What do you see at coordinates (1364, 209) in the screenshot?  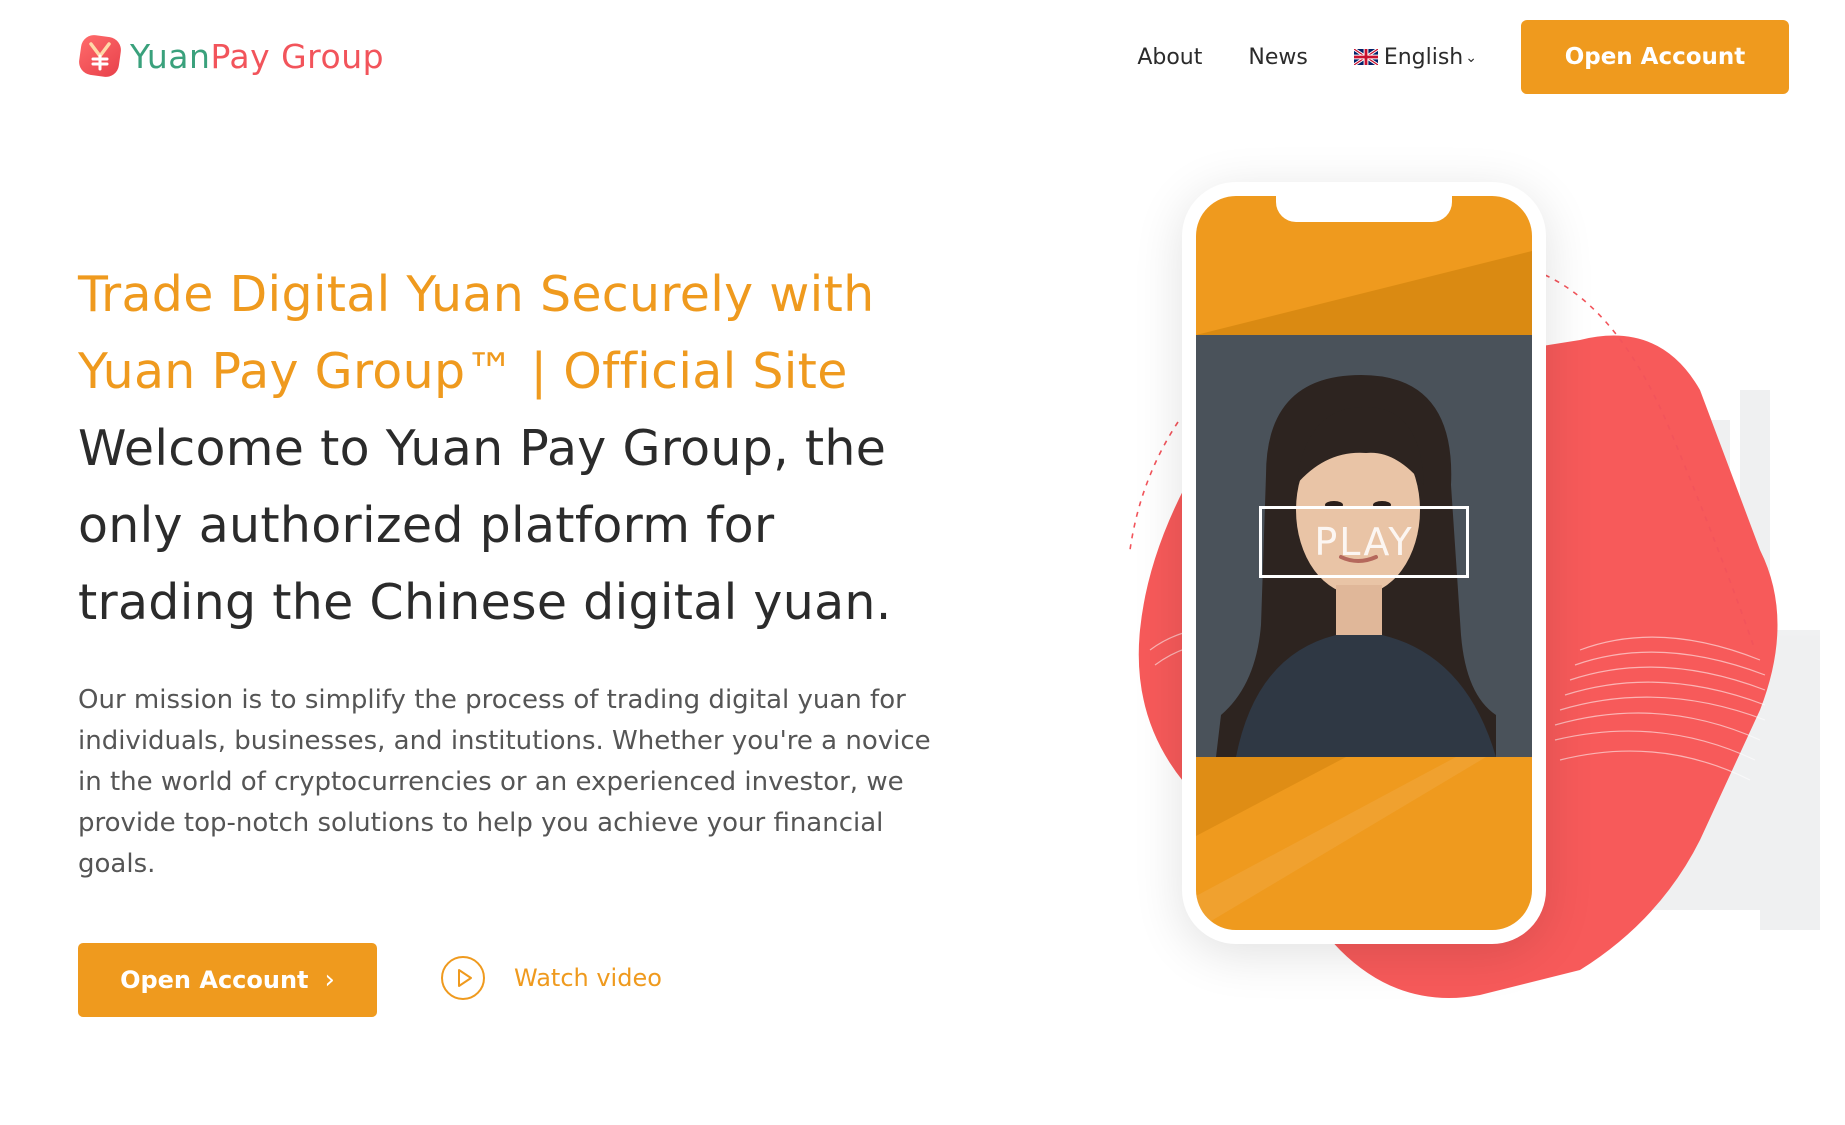 I see `phone-notch` at bounding box center [1364, 209].